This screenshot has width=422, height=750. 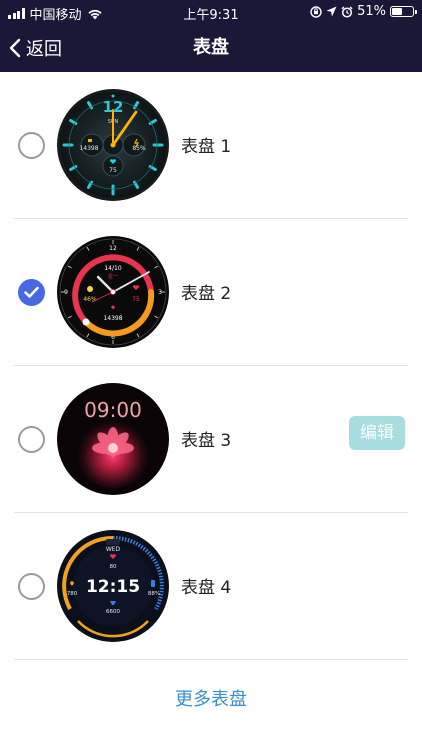 What do you see at coordinates (66, 292) in the screenshot?
I see `face2-n9: 9` at bounding box center [66, 292].